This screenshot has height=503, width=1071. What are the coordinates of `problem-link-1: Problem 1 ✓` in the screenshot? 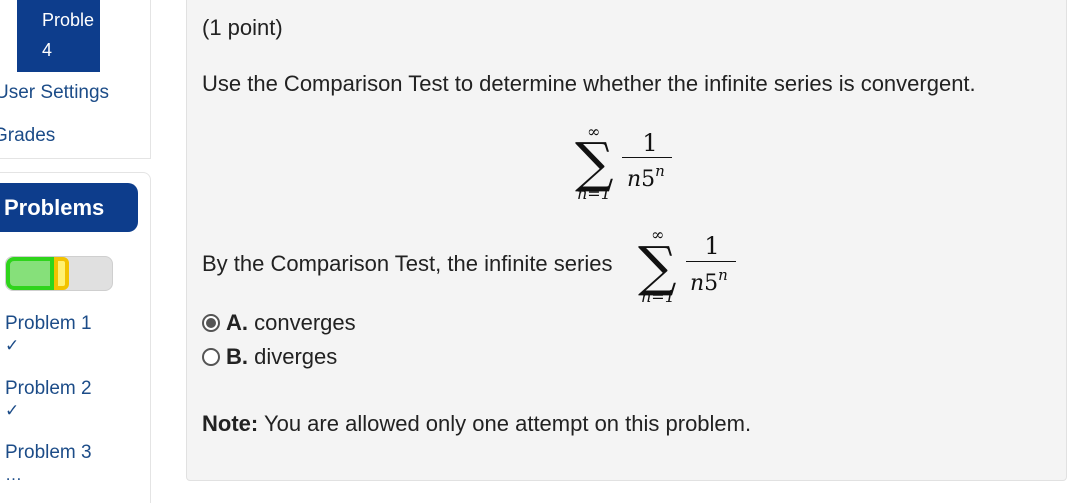 It's located at (48, 335).